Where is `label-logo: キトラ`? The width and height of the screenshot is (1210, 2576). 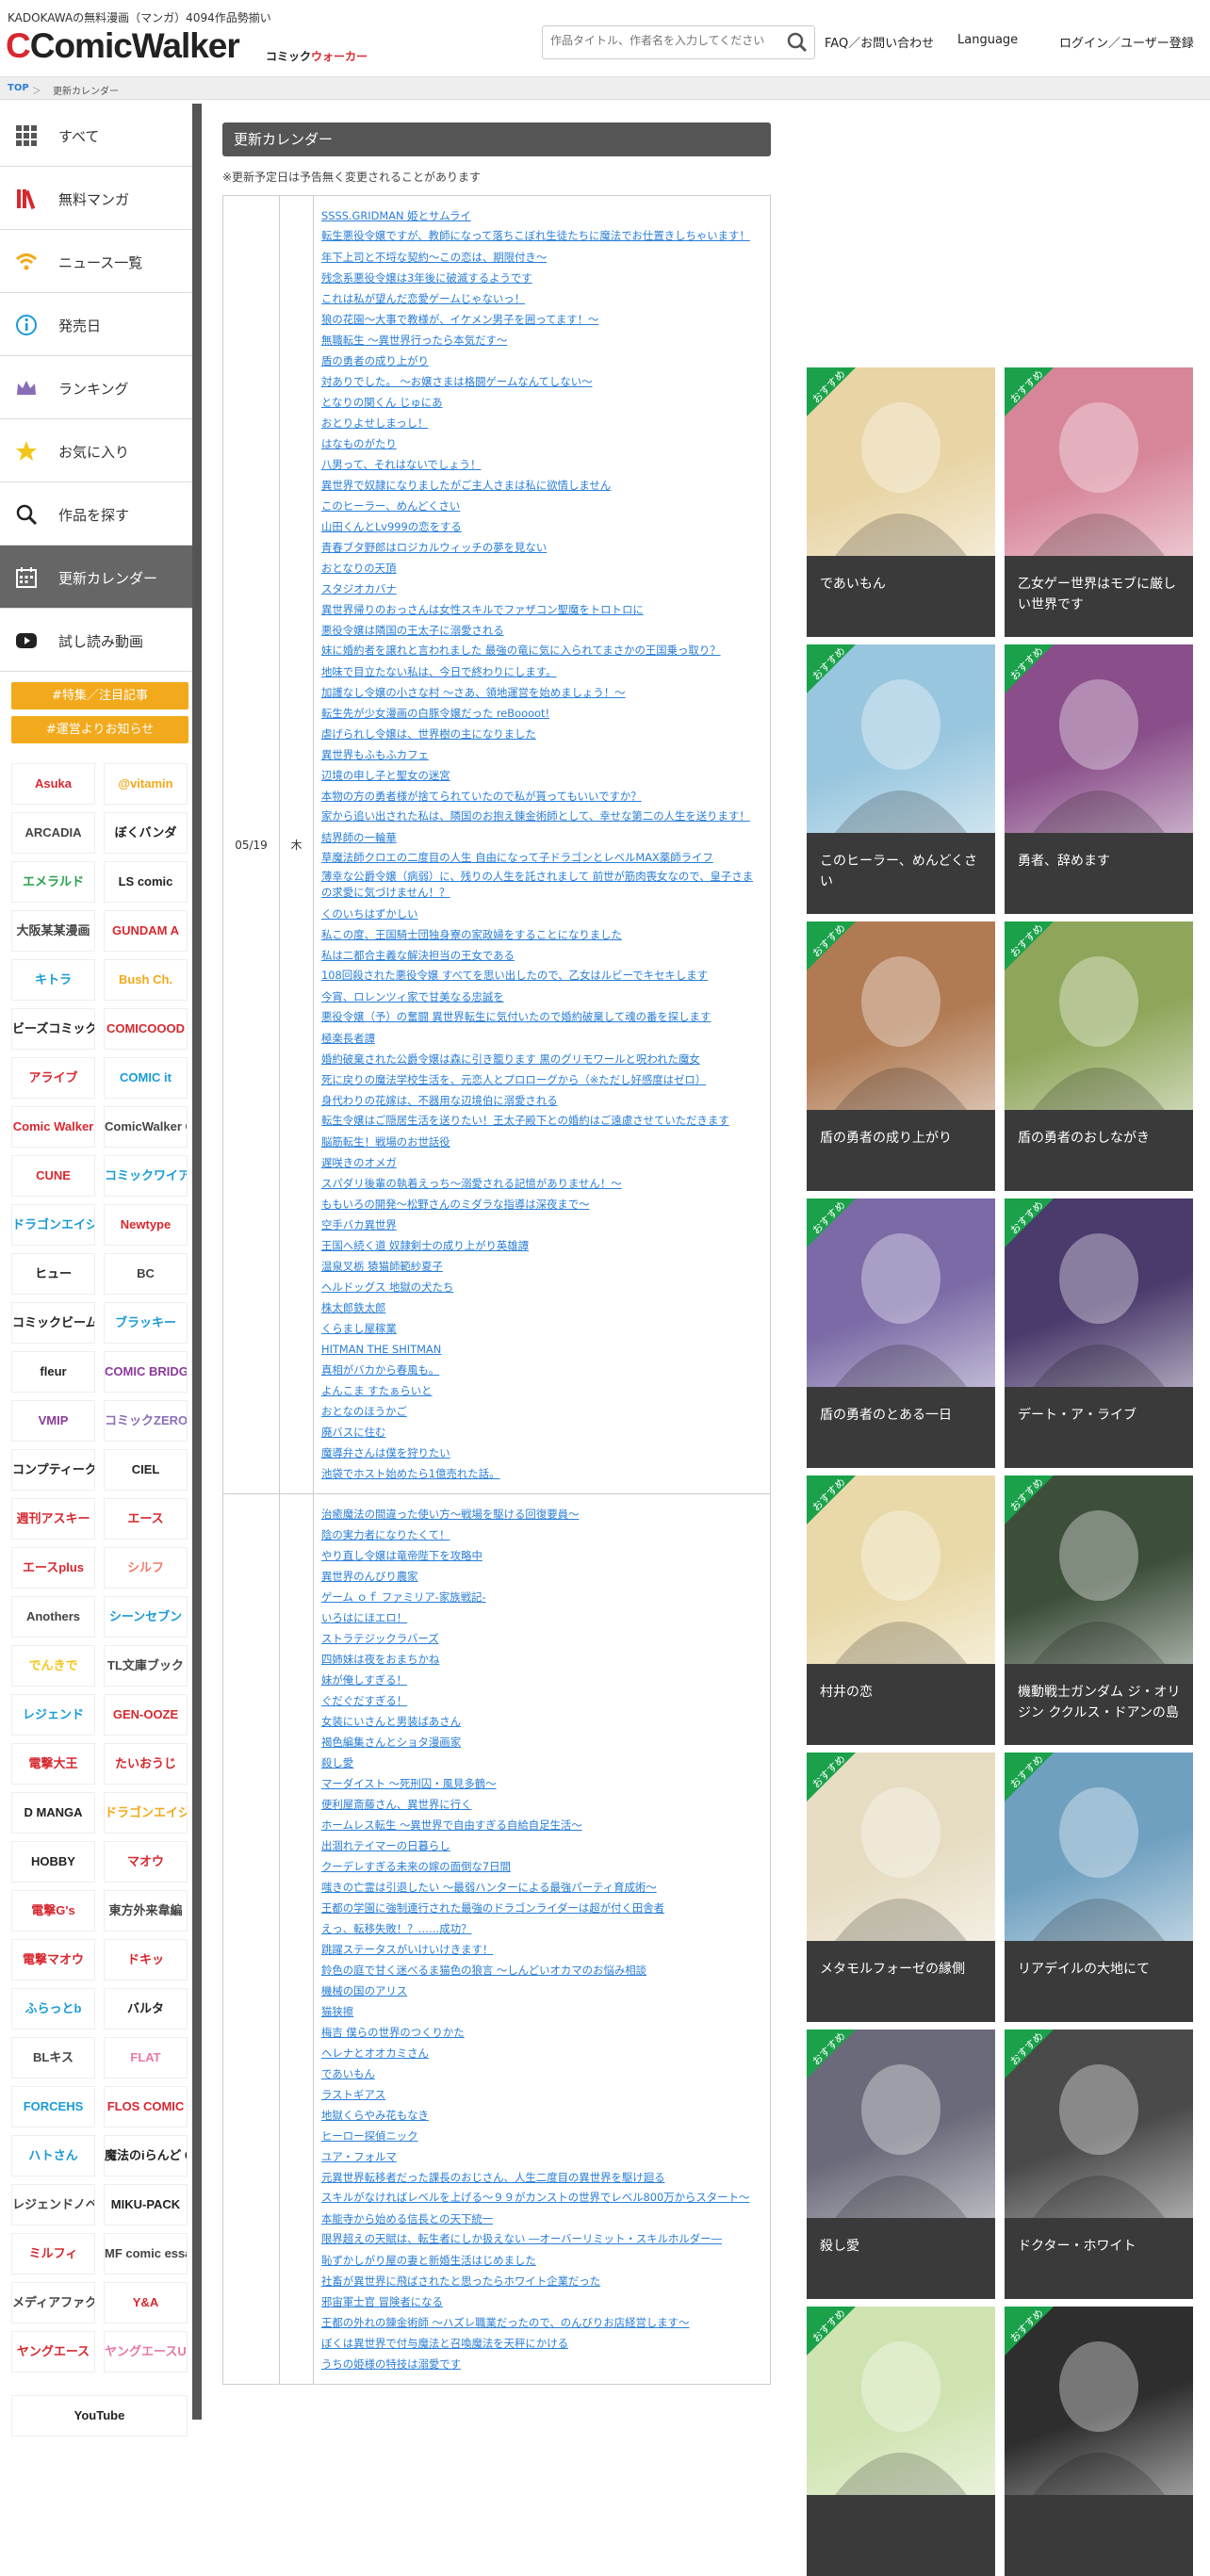
label-logo: キトラ is located at coordinates (53, 980).